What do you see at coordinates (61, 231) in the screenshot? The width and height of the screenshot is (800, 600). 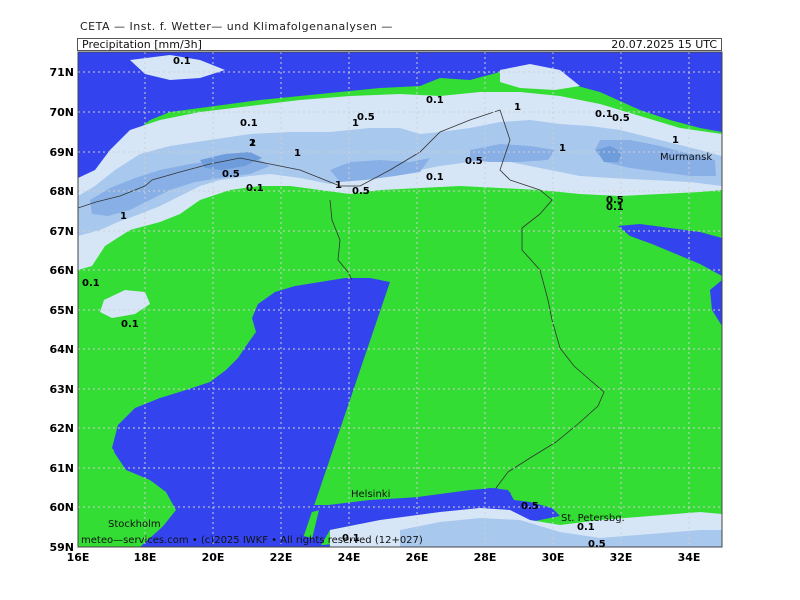 I see `lat-label: 67N` at bounding box center [61, 231].